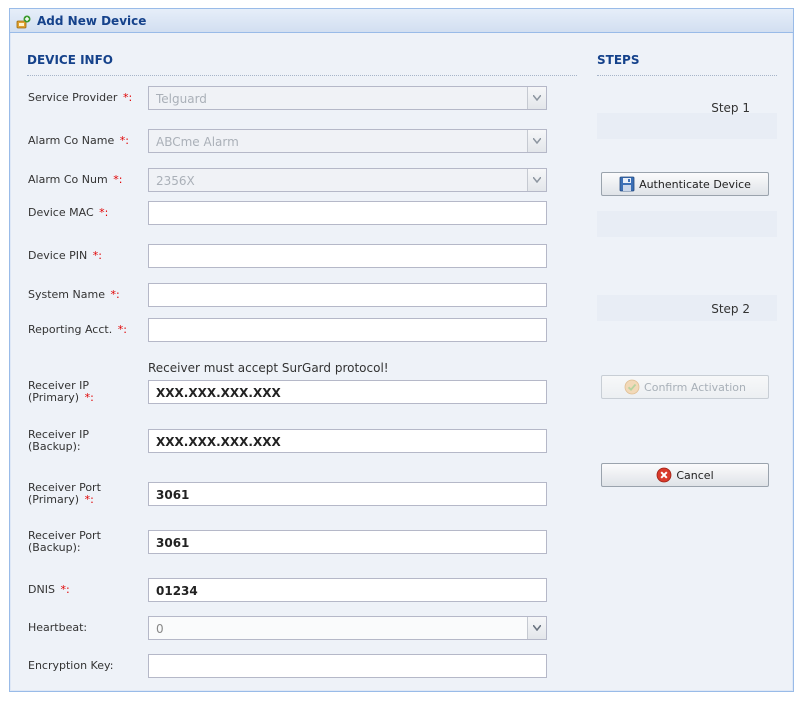 The width and height of the screenshot is (804, 701). Describe the element at coordinates (347, 494) in the screenshot. I see `receiver-port-primary-input: 3061` at that location.